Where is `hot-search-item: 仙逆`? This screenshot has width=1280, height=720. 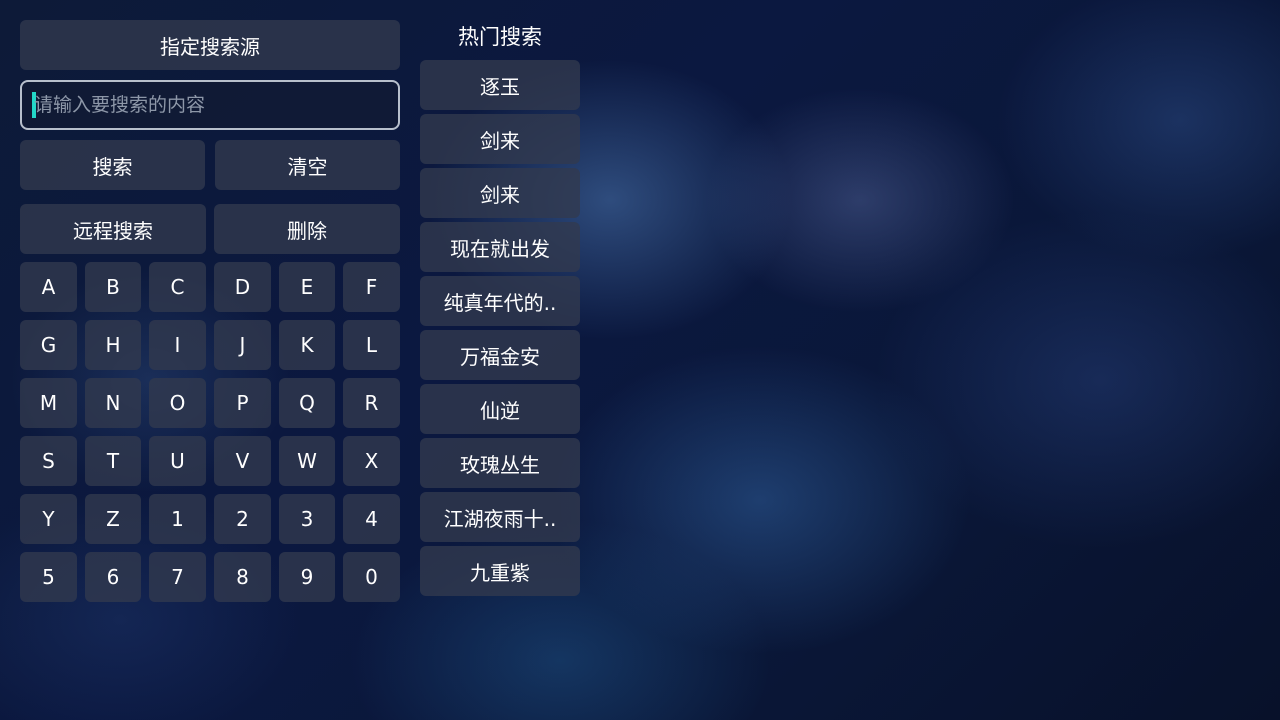
hot-search-item: 仙逆 is located at coordinates (500, 409).